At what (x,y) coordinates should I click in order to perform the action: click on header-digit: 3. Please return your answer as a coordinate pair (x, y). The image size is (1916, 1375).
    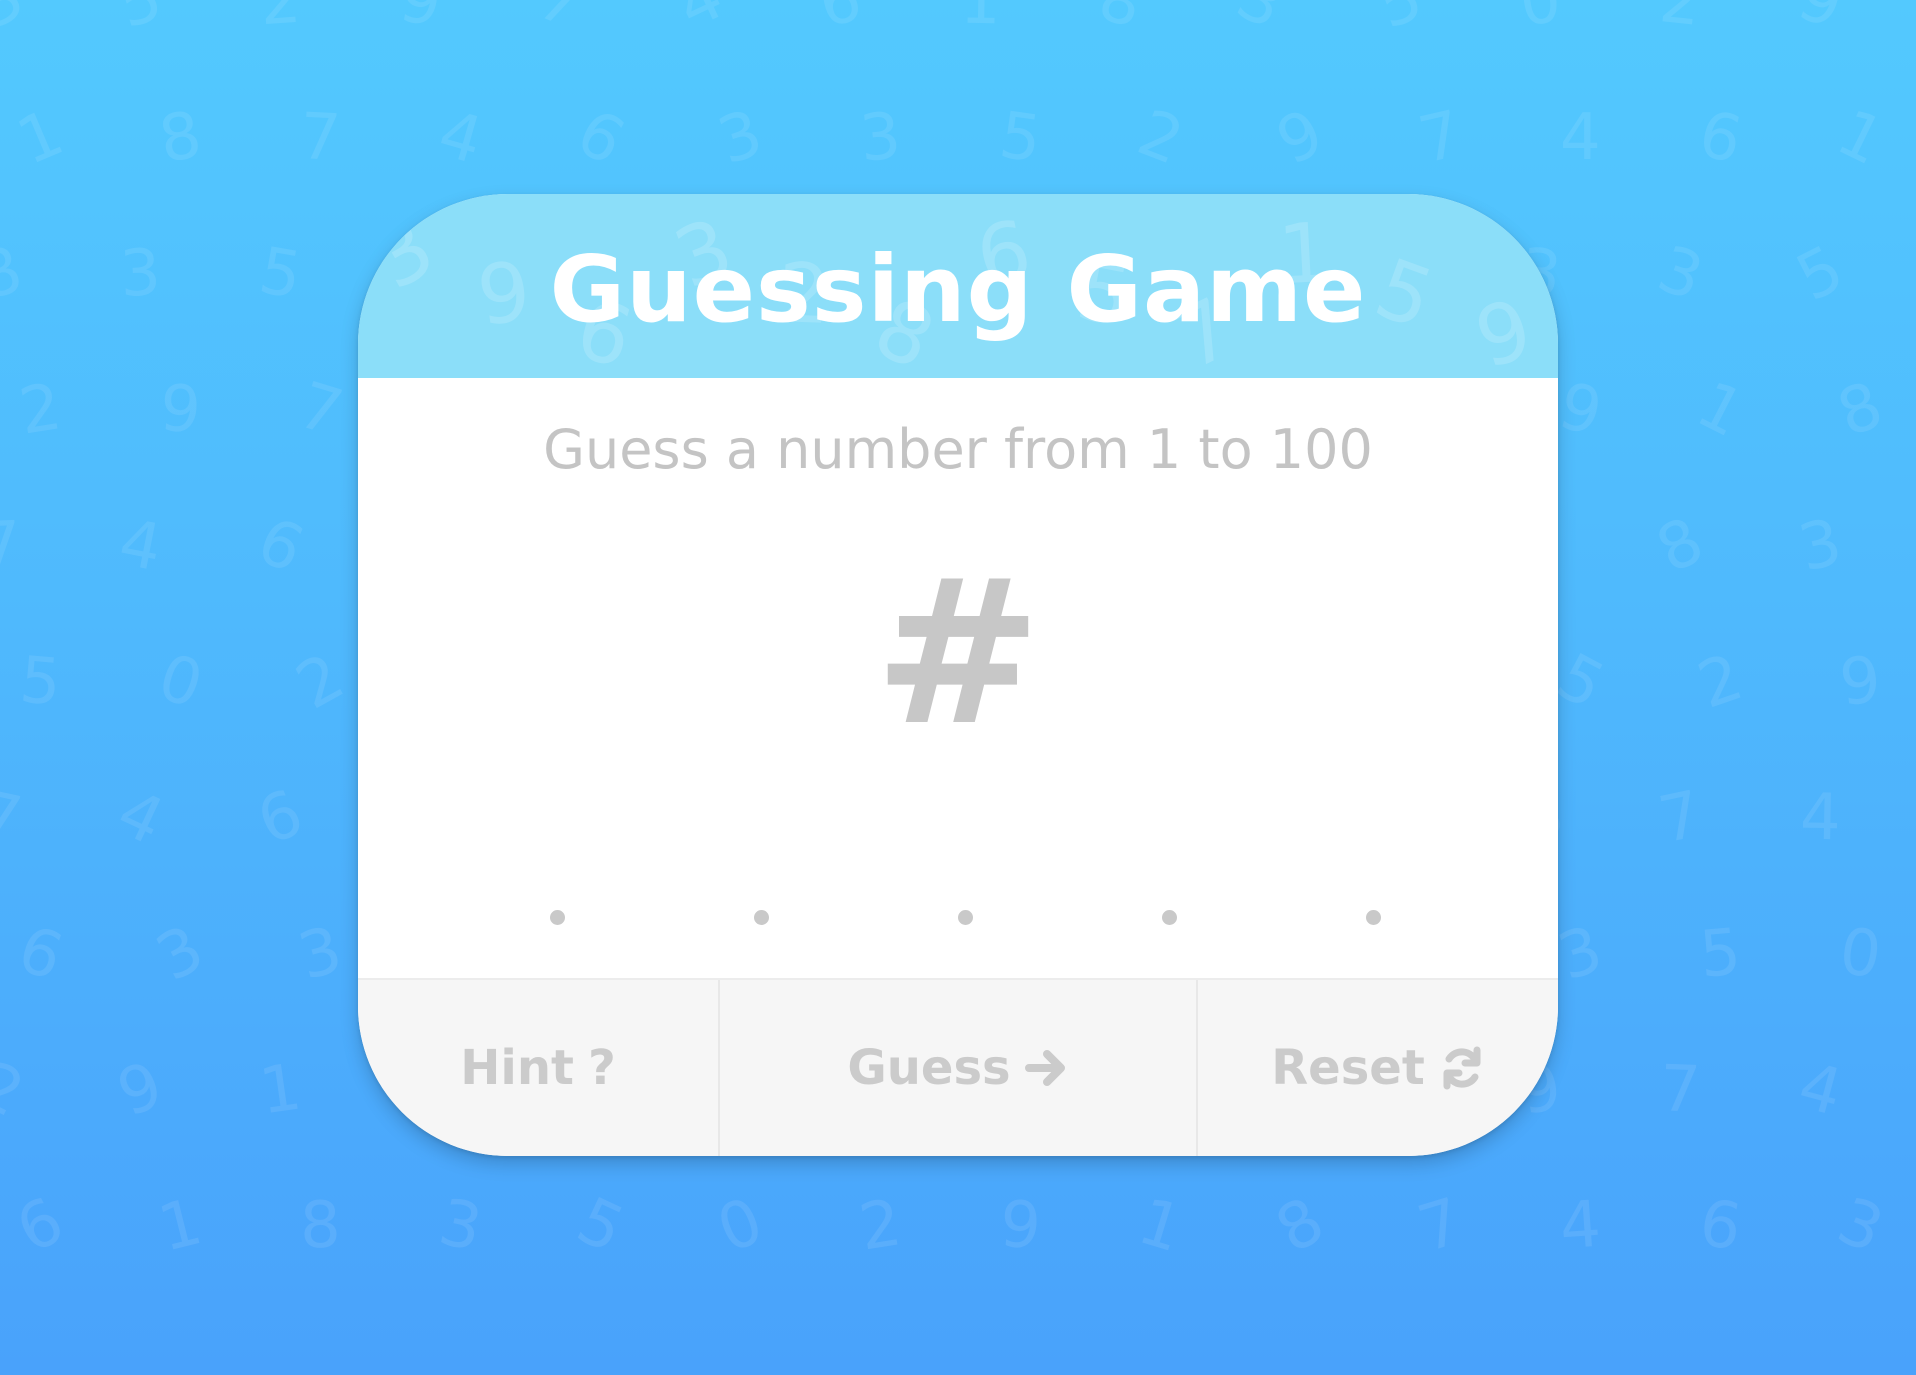
    Looking at the image, I should click on (404, 254).